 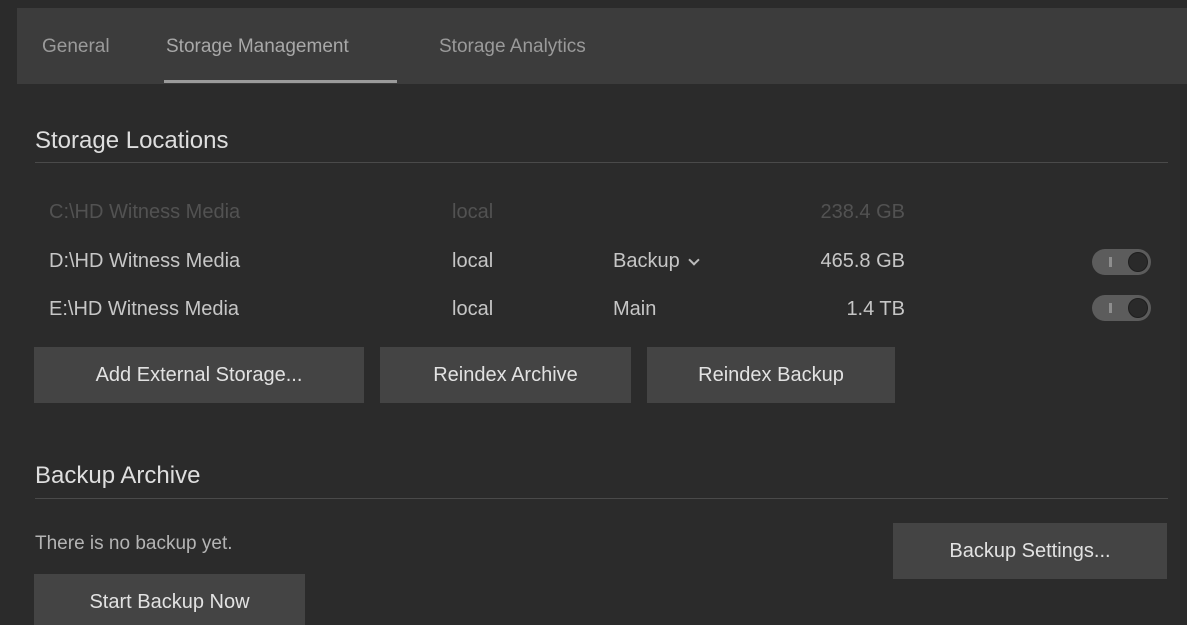 What do you see at coordinates (601, 162) in the screenshot?
I see `storage-locations-divider` at bounding box center [601, 162].